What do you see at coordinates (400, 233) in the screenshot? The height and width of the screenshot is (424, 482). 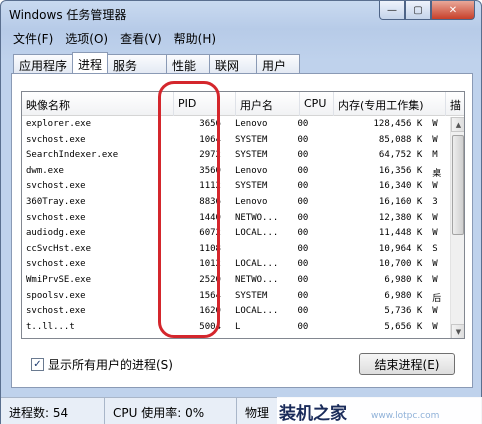 I see `process-memory: 11,448 K` at bounding box center [400, 233].